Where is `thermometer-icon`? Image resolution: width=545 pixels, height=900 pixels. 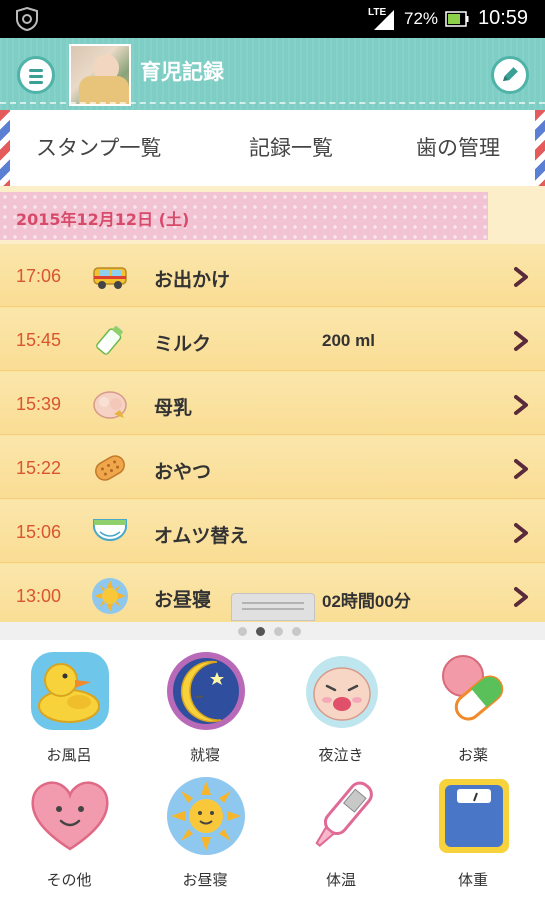 thermometer-icon is located at coordinates (344, 814).